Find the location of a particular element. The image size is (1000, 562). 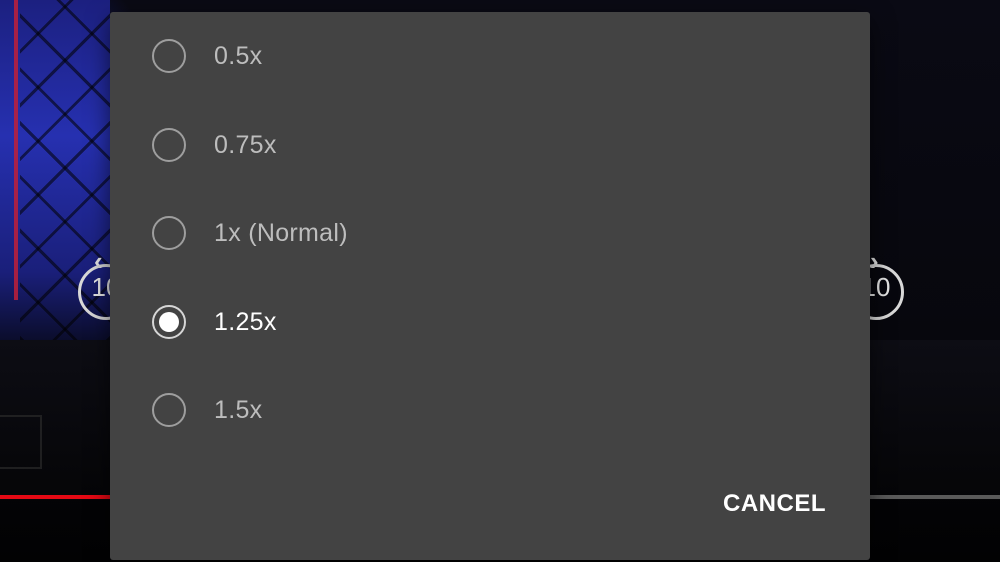

speed-option-1-25x: 1.25x is located at coordinates (490, 322).